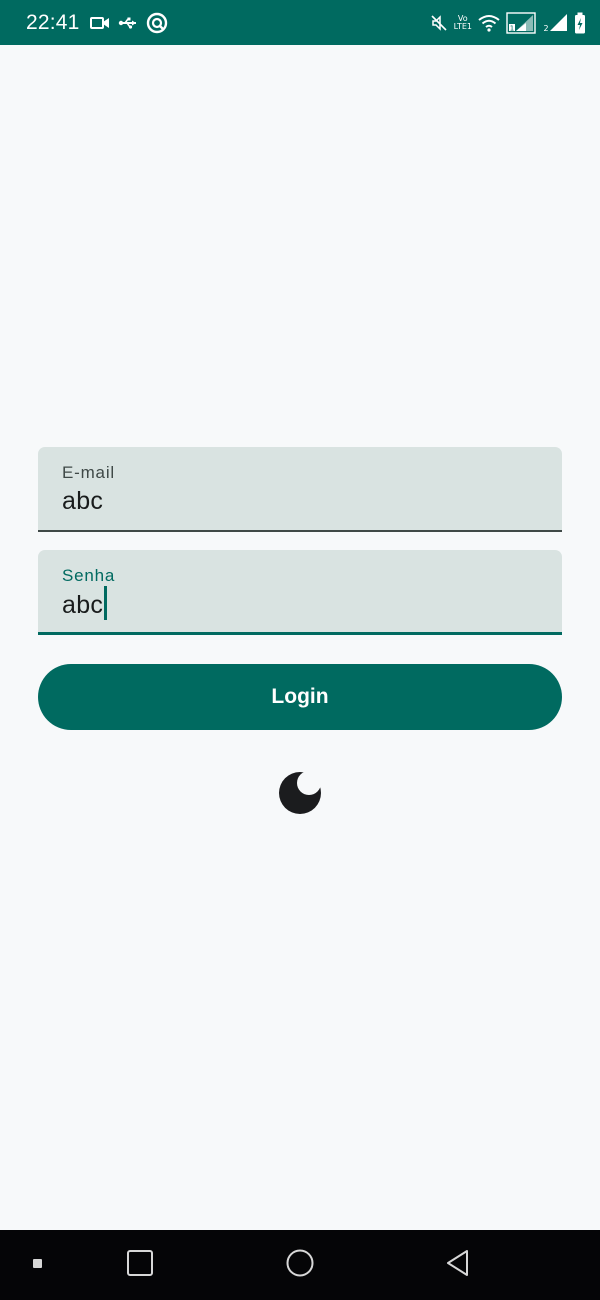 The image size is (600, 1300). Describe the element at coordinates (99, 23) in the screenshot. I see `video-camera-icon` at that location.